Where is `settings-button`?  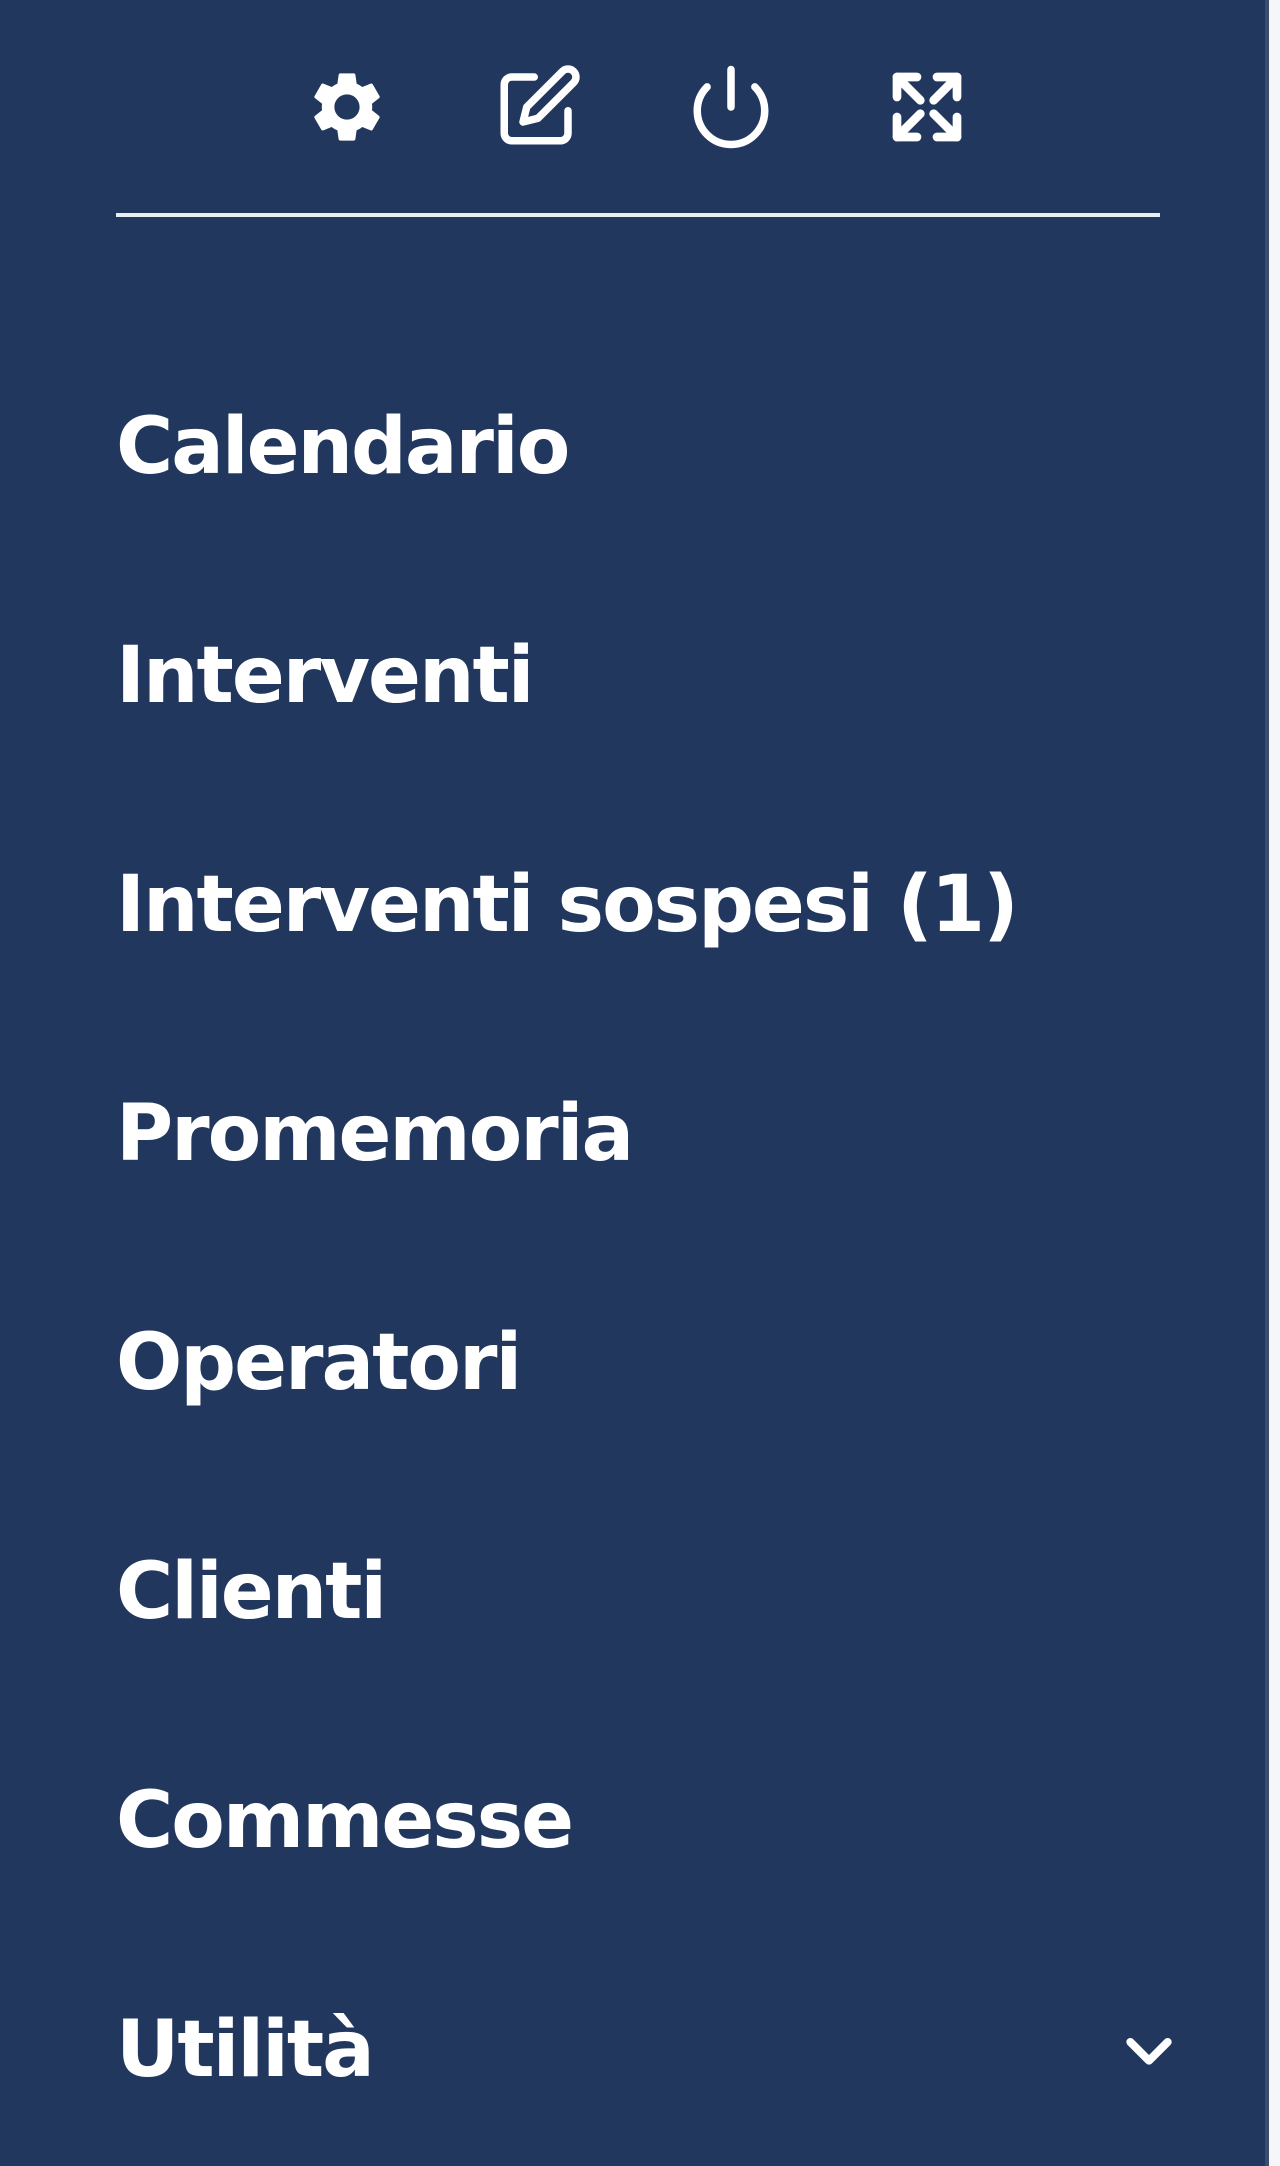 settings-button is located at coordinates (347, 107).